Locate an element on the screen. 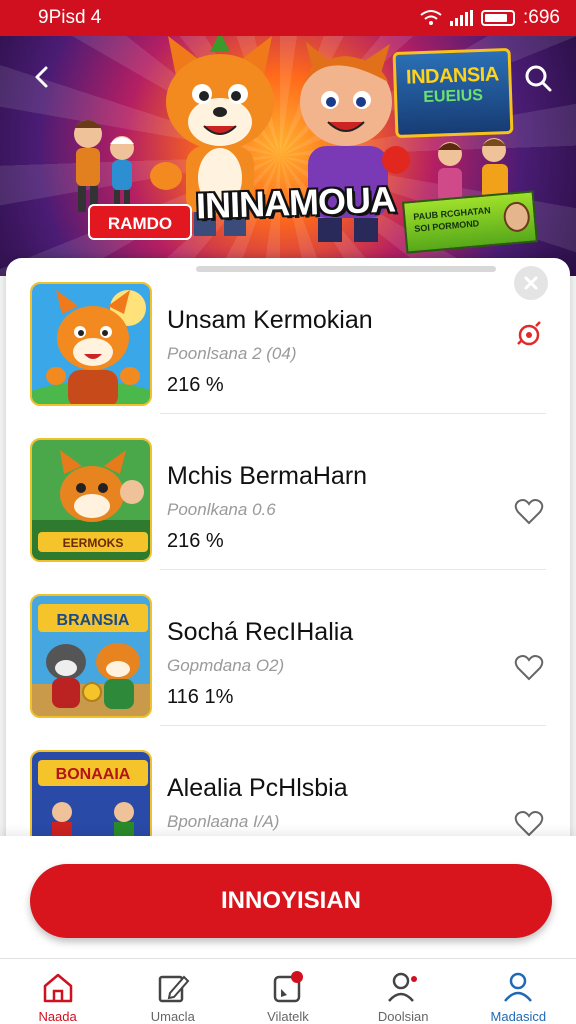  back-button is located at coordinates (43, 77).